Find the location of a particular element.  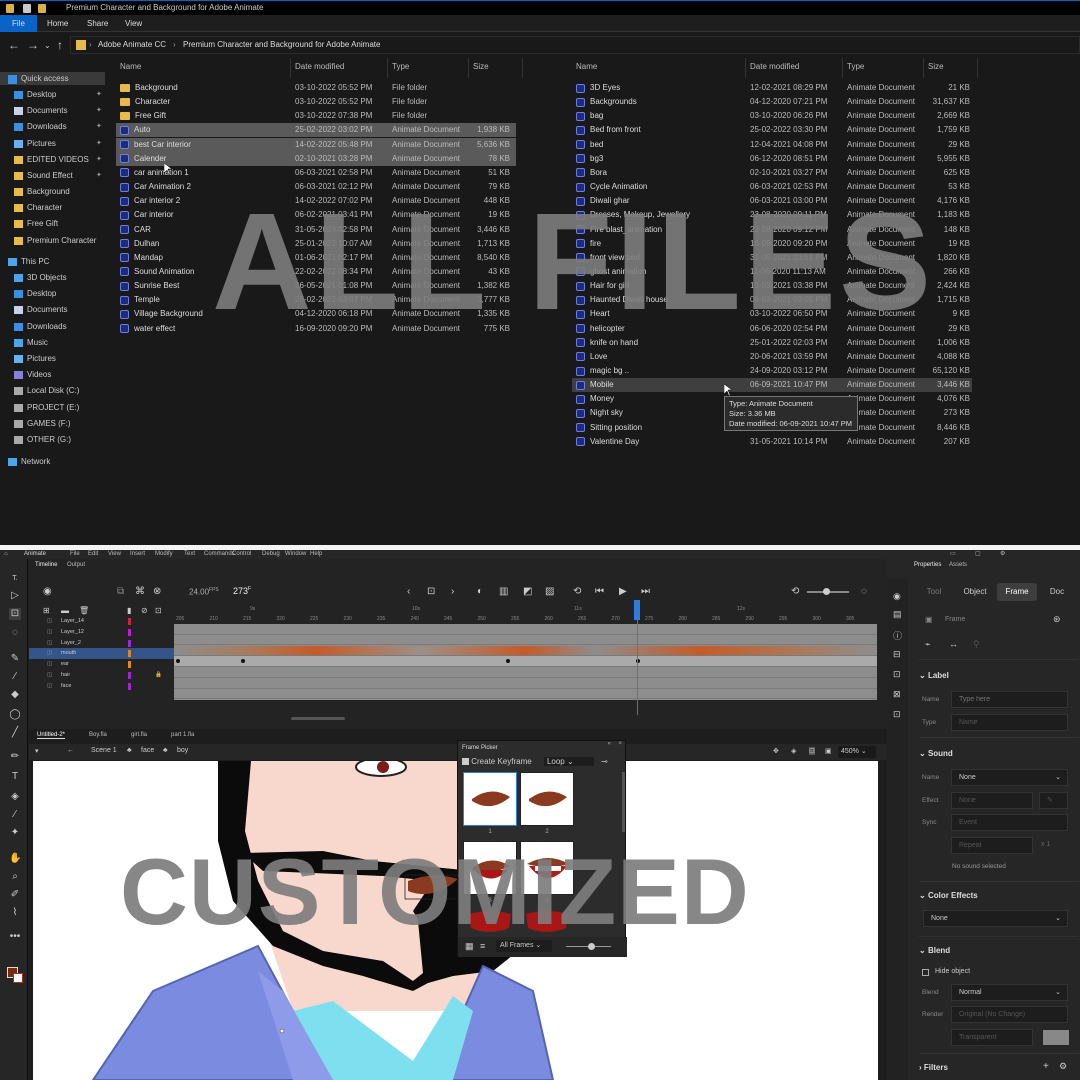

delete-layer-icon: 🗑 is located at coordinates (84, 610).